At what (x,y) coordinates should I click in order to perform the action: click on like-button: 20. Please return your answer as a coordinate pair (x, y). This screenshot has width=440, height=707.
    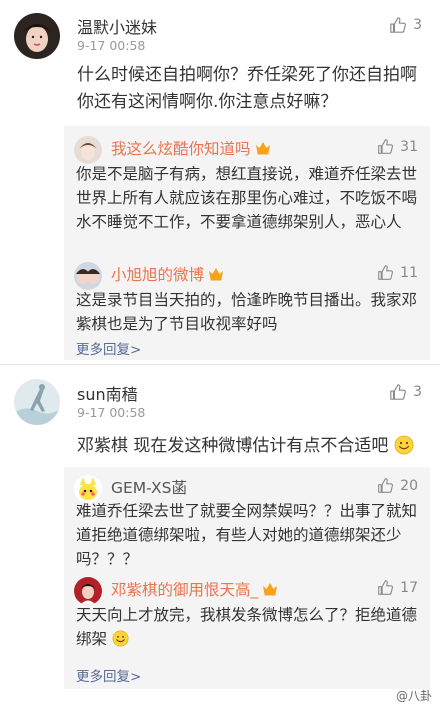
    Looking at the image, I should click on (397, 485).